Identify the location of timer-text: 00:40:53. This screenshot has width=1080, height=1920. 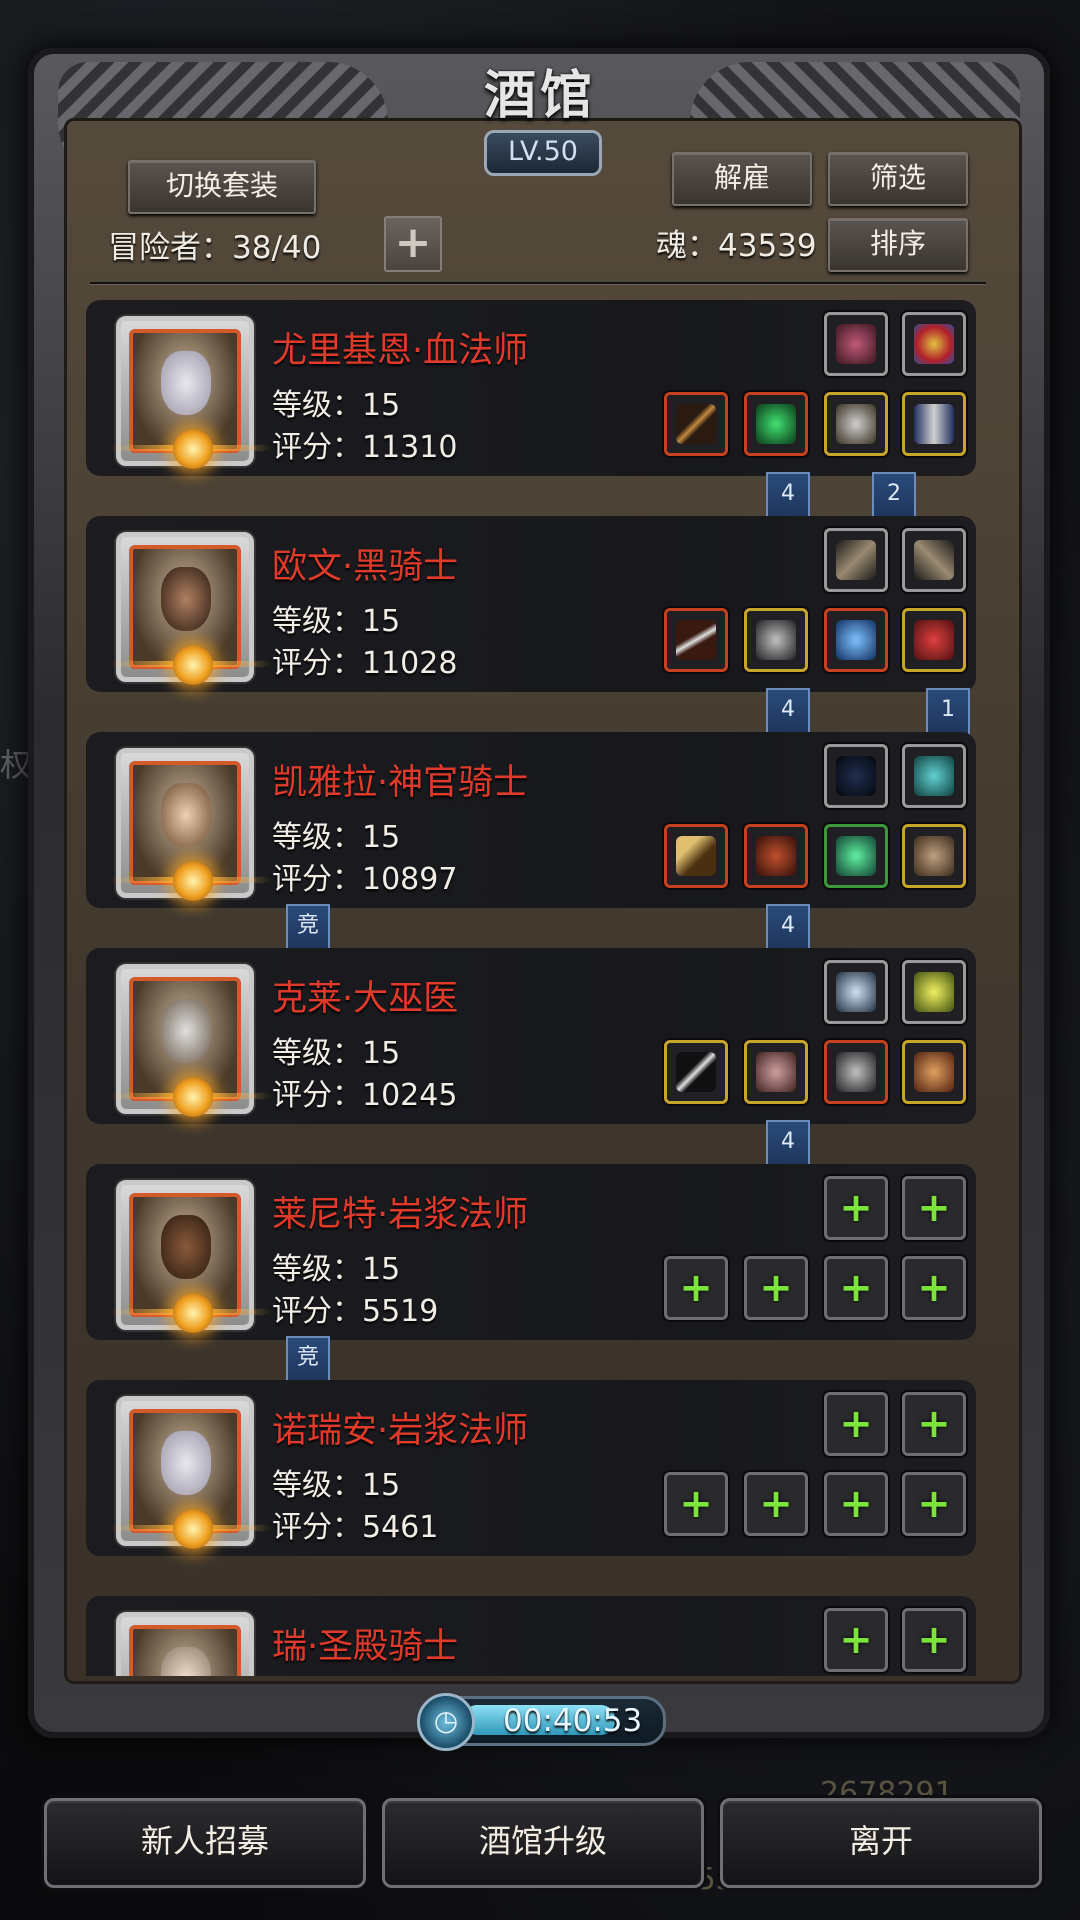
(573, 1721).